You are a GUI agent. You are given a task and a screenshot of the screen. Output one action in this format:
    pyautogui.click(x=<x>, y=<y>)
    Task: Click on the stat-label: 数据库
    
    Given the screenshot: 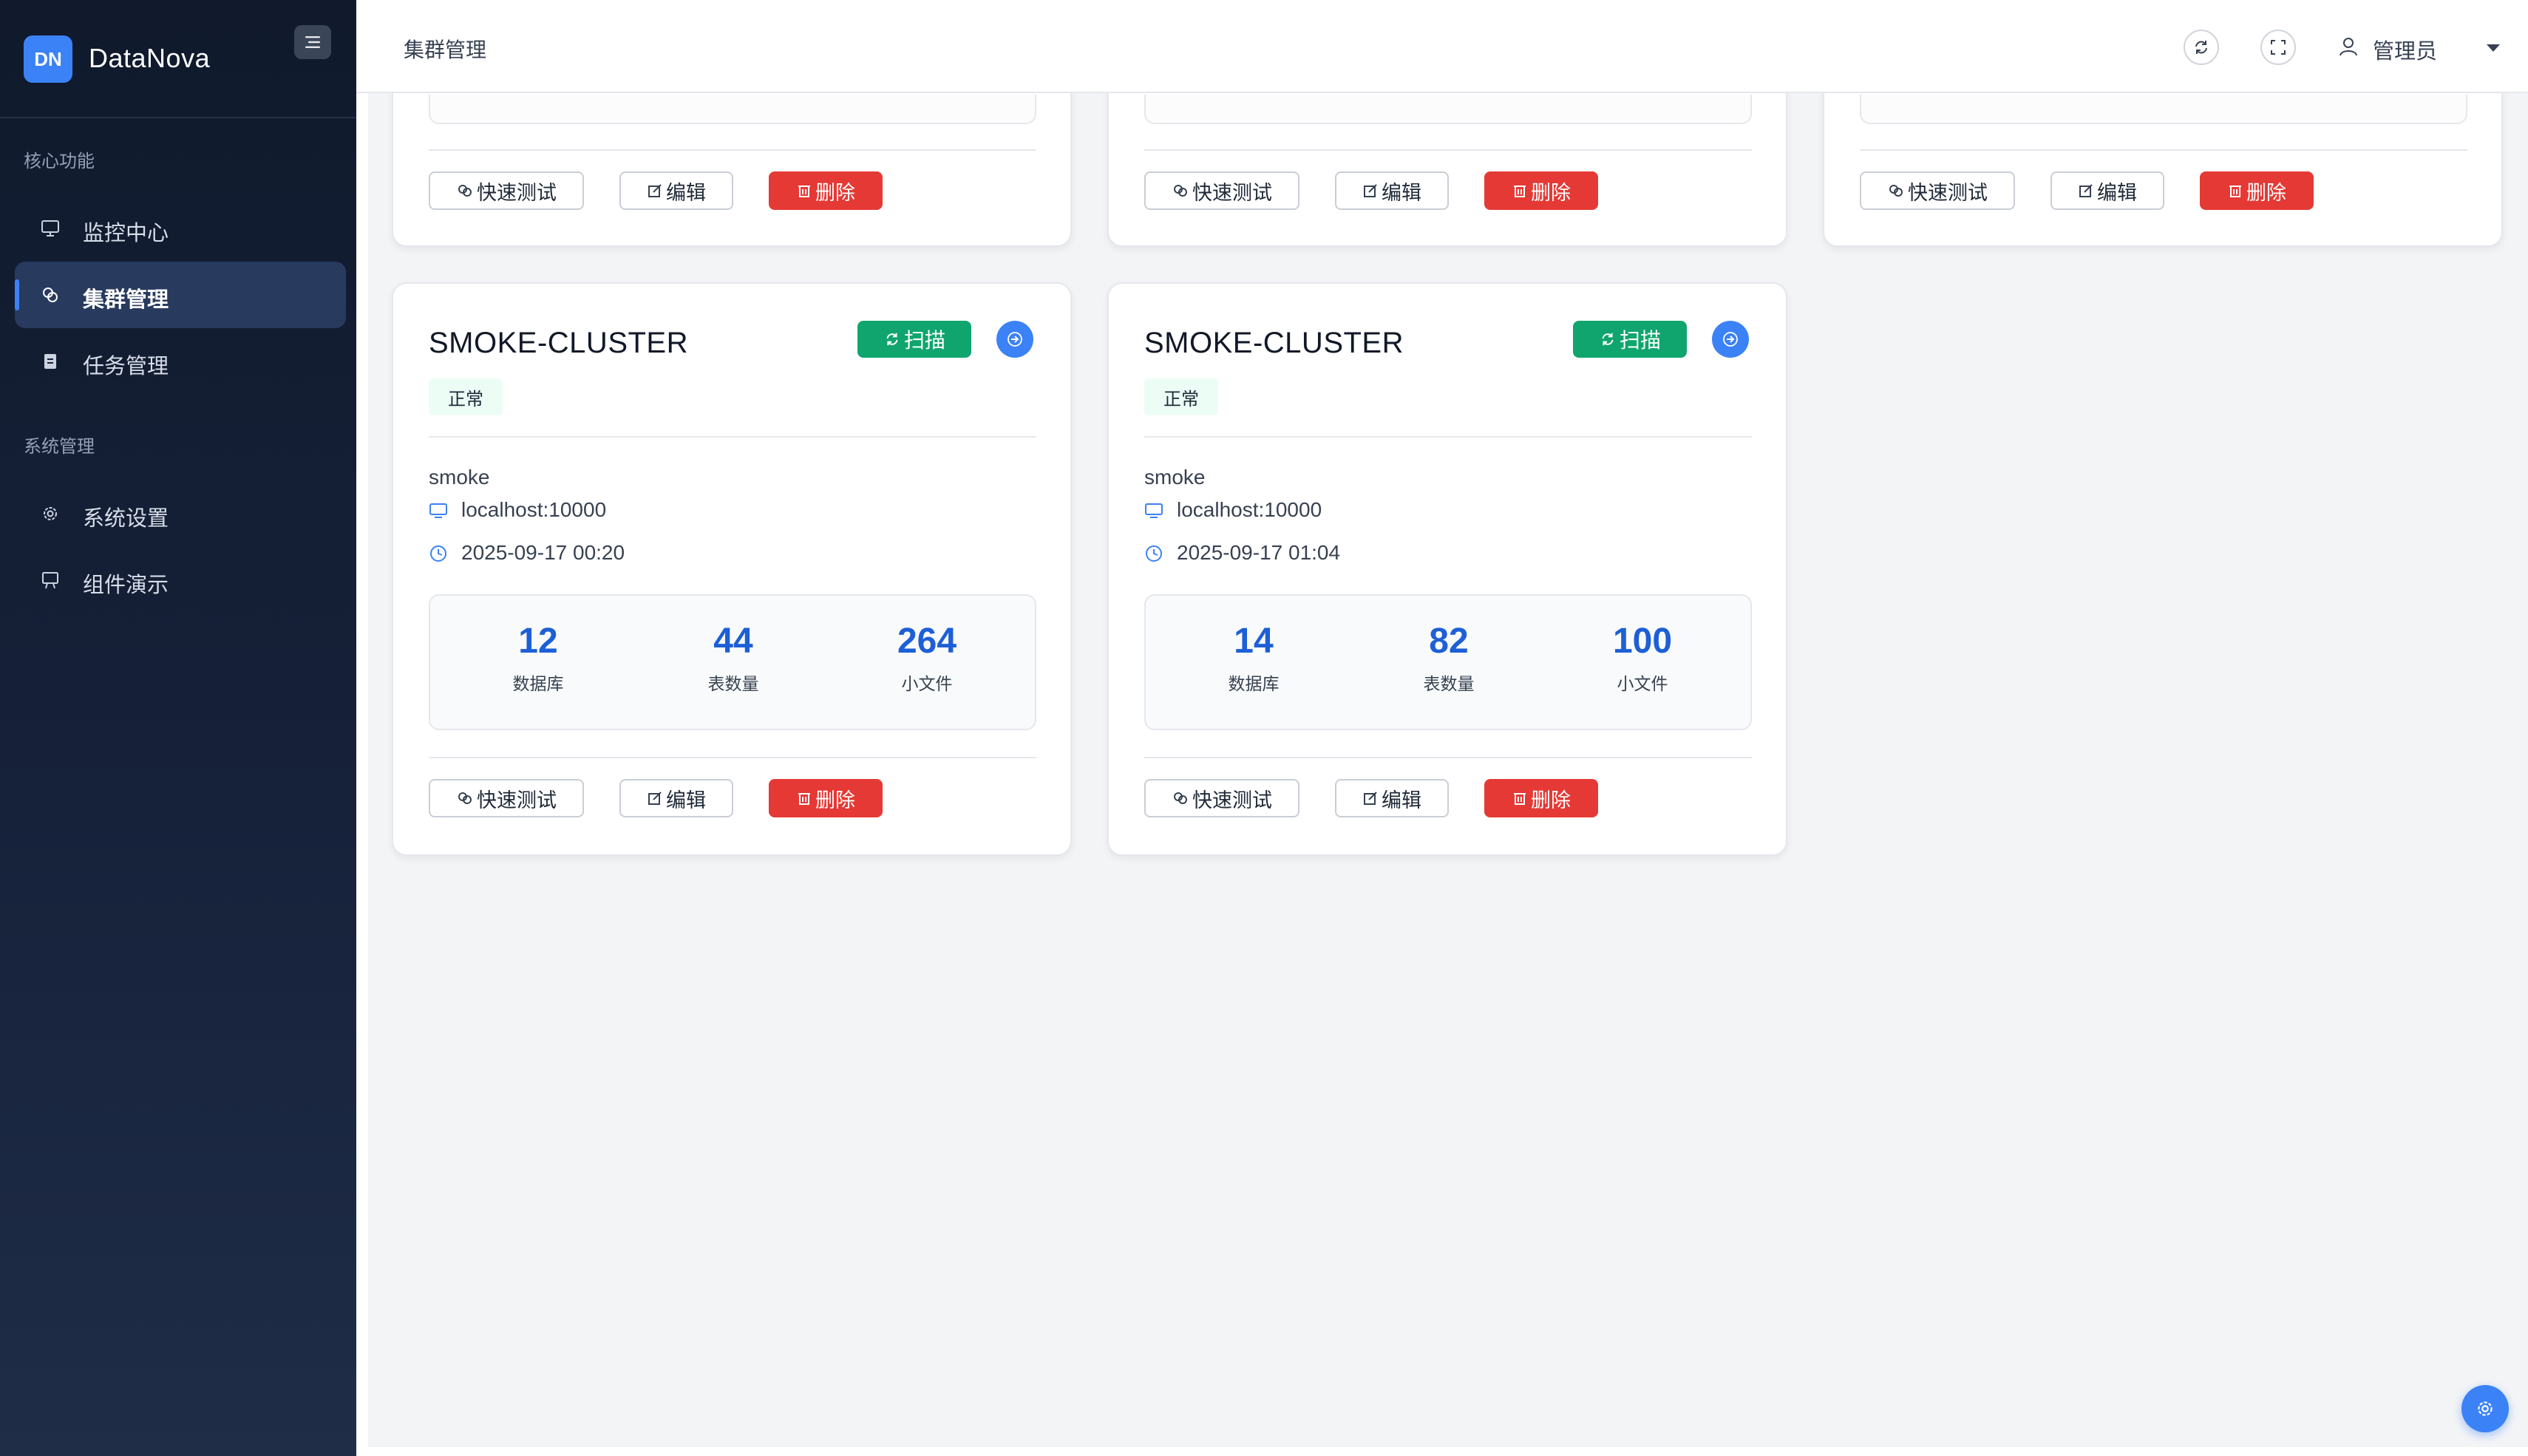 What is the action you would take?
    pyautogui.click(x=1254, y=684)
    